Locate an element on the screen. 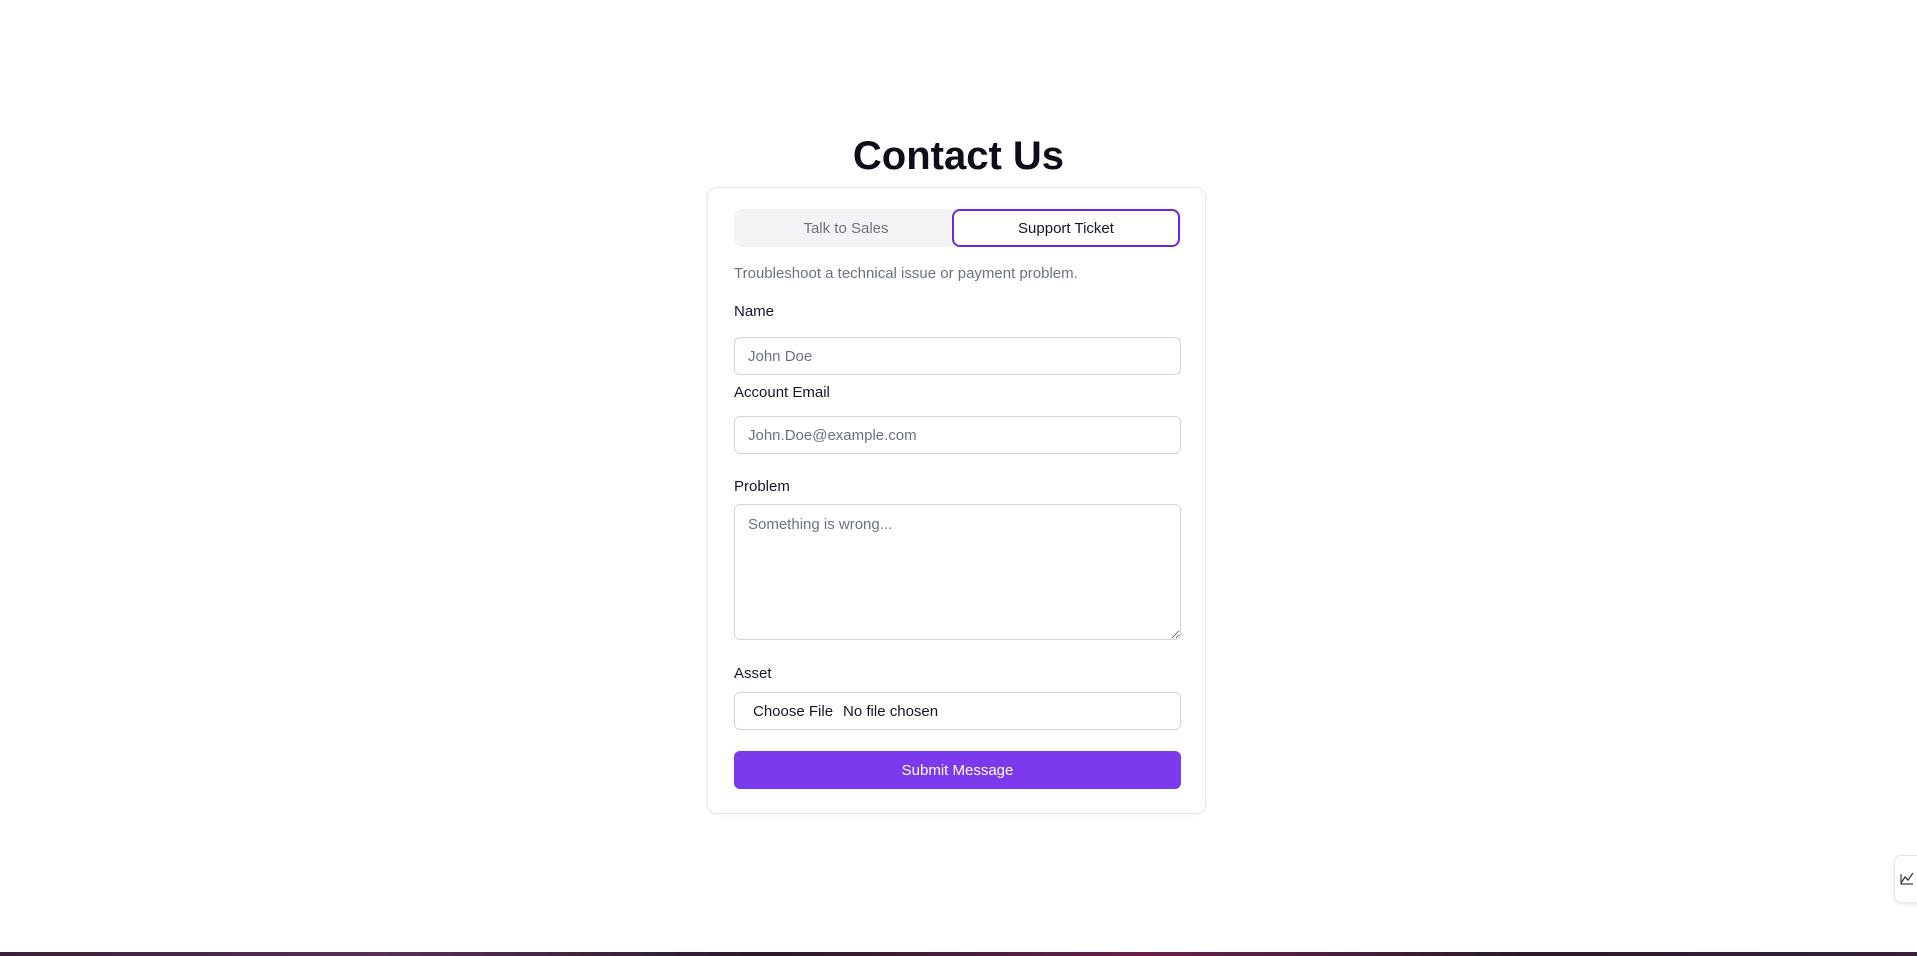 Image resolution: width=1917 pixels, height=956 pixels. tab-support-ticket: Support Ticket is located at coordinates (1066, 228).